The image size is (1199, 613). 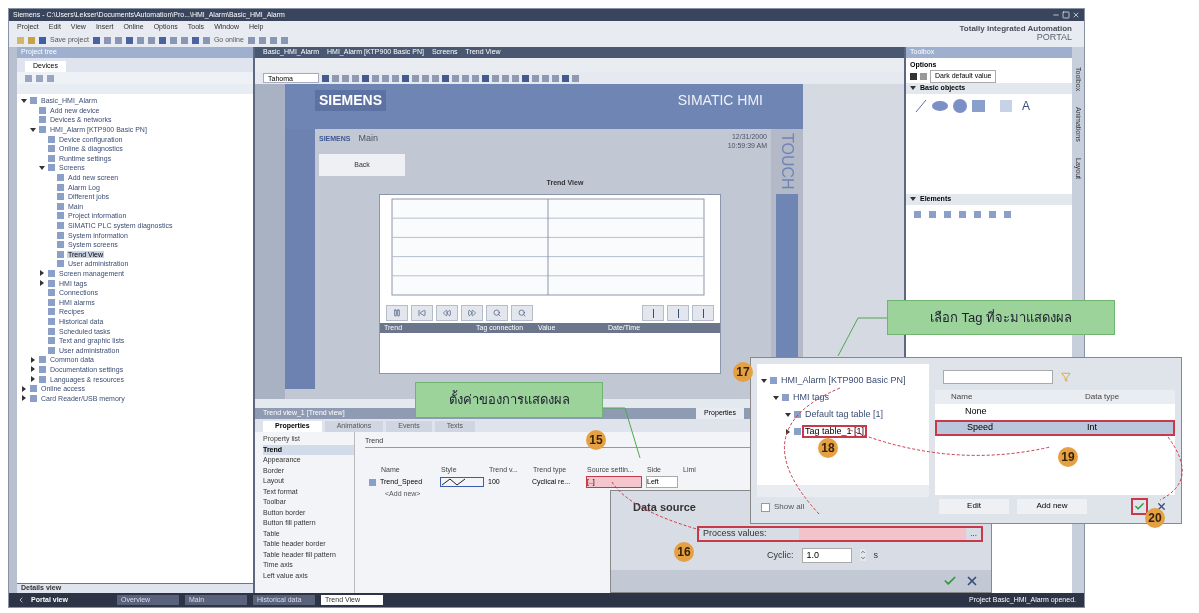 What do you see at coordinates (1056, 15) in the screenshot?
I see `minimize-icon` at bounding box center [1056, 15].